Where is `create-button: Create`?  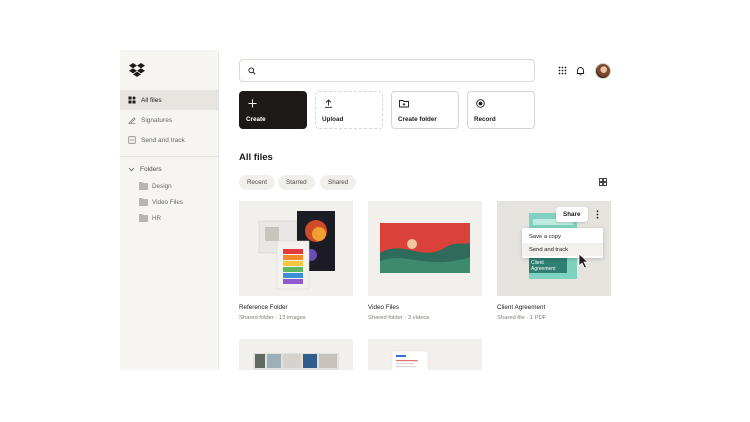
create-button: Create is located at coordinates (273, 110).